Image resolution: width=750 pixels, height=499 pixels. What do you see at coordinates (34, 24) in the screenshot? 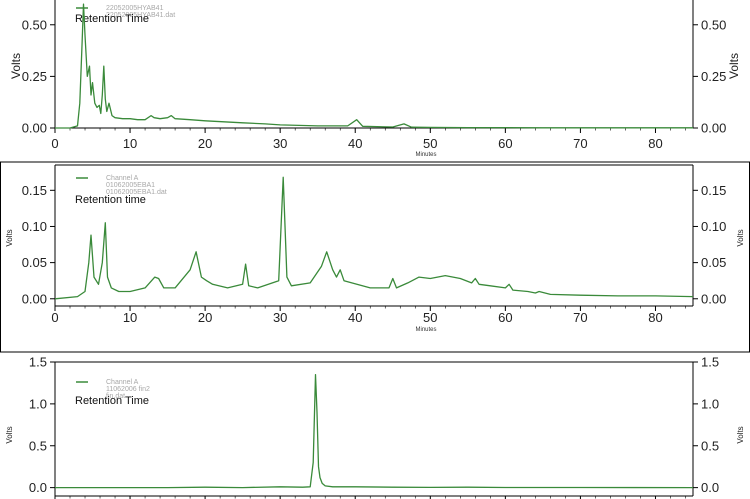
I see `y-tick-label-left: 0.50` at bounding box center [34, 24].